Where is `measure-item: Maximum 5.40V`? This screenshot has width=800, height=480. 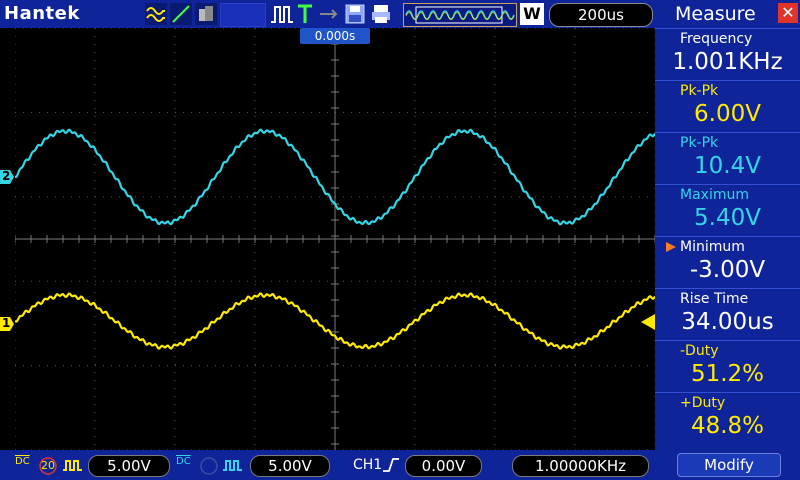 measure-item: Maximum 5.40V is located at coordinates (727, 210).